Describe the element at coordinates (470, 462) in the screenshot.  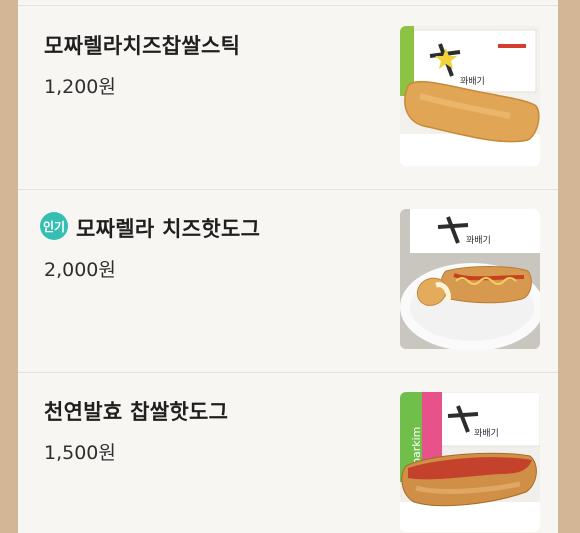
I see `menu-item-photo: Sparkim 꽈배기` at that location.